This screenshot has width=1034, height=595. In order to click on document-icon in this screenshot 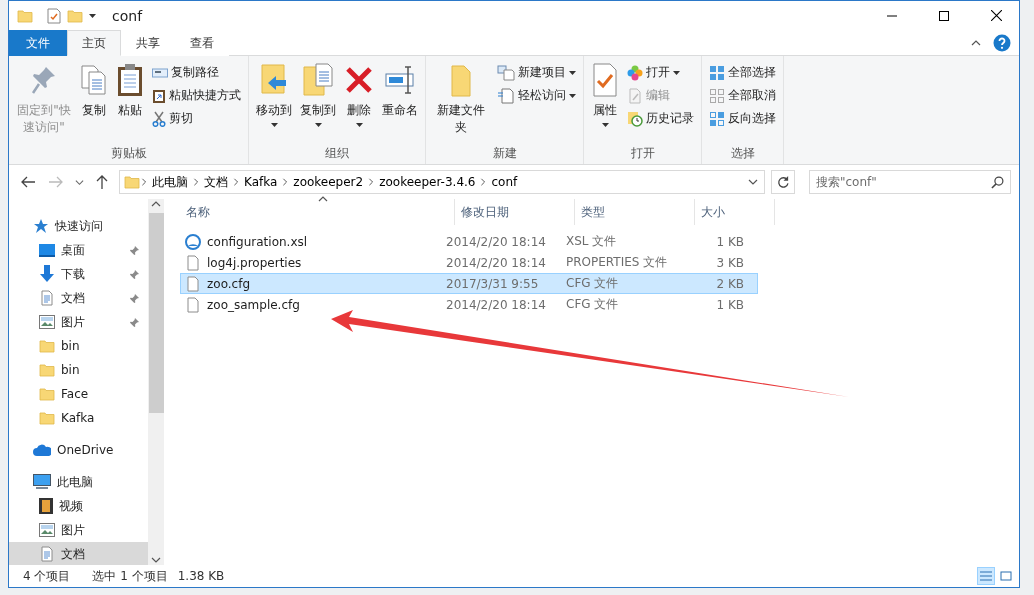, I will do `click(47, 554)`.